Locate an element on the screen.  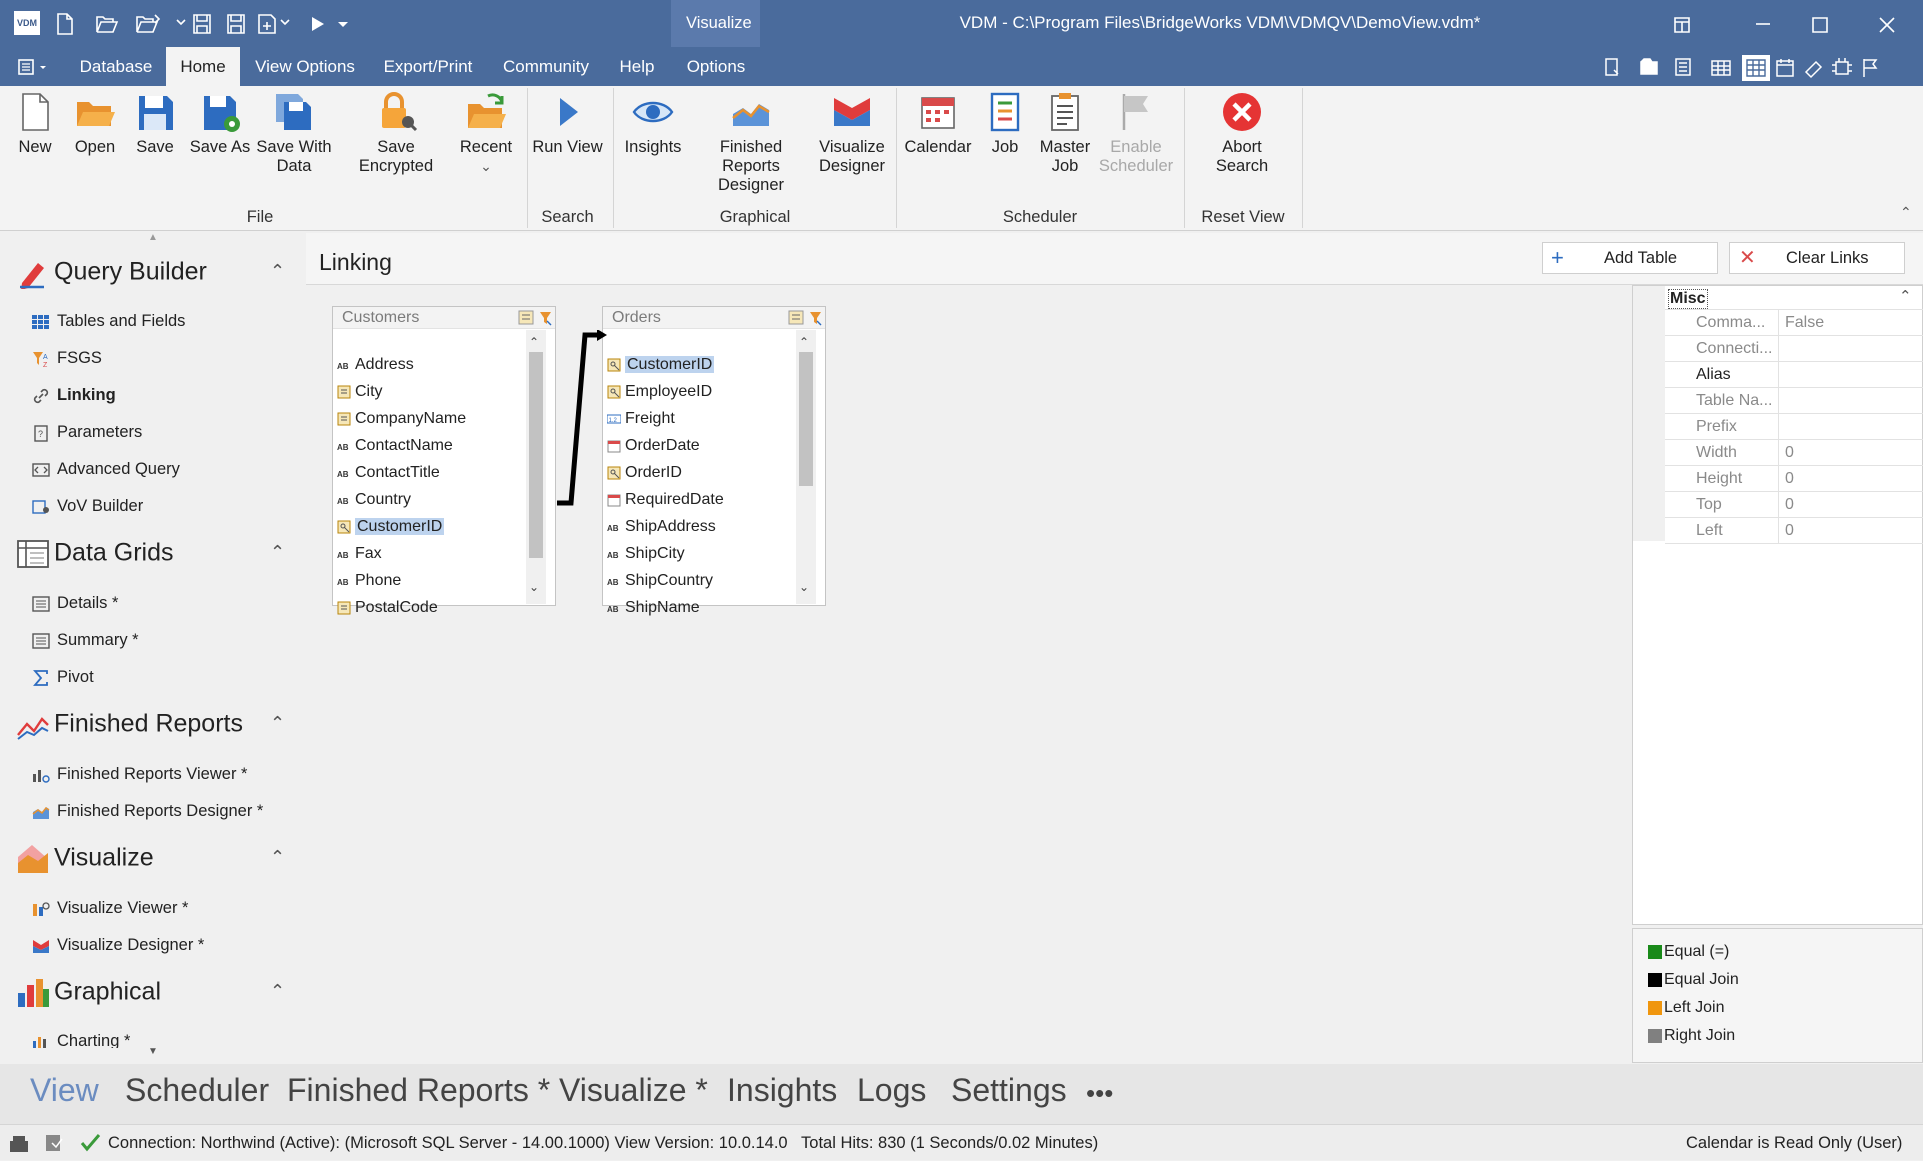
table-field-row: AB ShipName is located at coordinates (653, 607).